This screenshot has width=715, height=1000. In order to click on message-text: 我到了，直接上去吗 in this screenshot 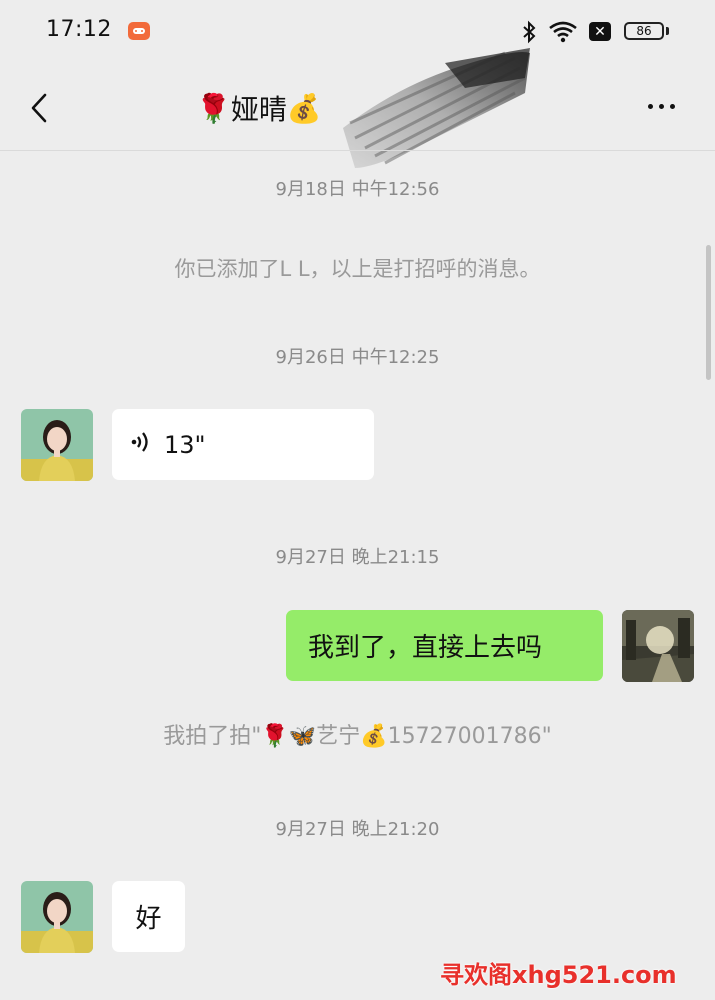, I will do `click(425, 648)`.